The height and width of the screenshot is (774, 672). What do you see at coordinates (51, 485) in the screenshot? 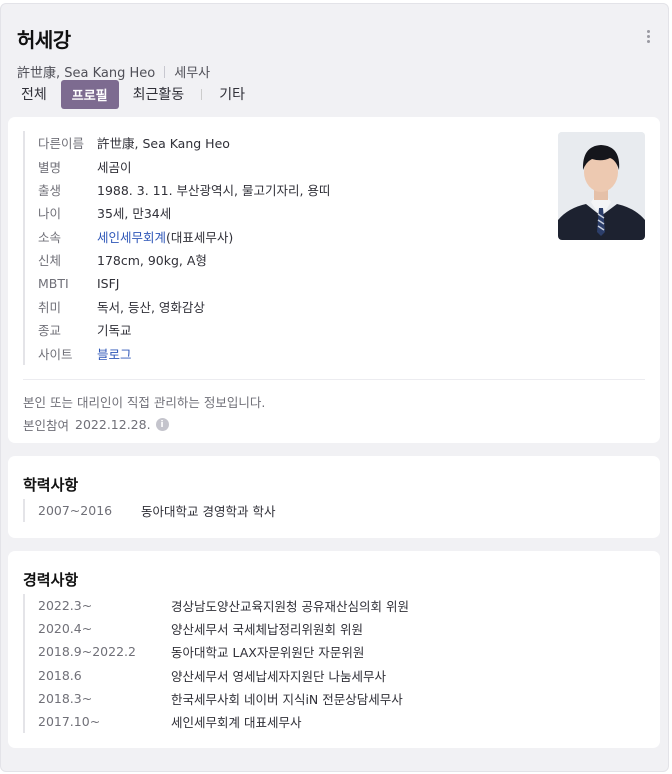
I see `education-title: 학력사항` at bounding box center [51, 485].